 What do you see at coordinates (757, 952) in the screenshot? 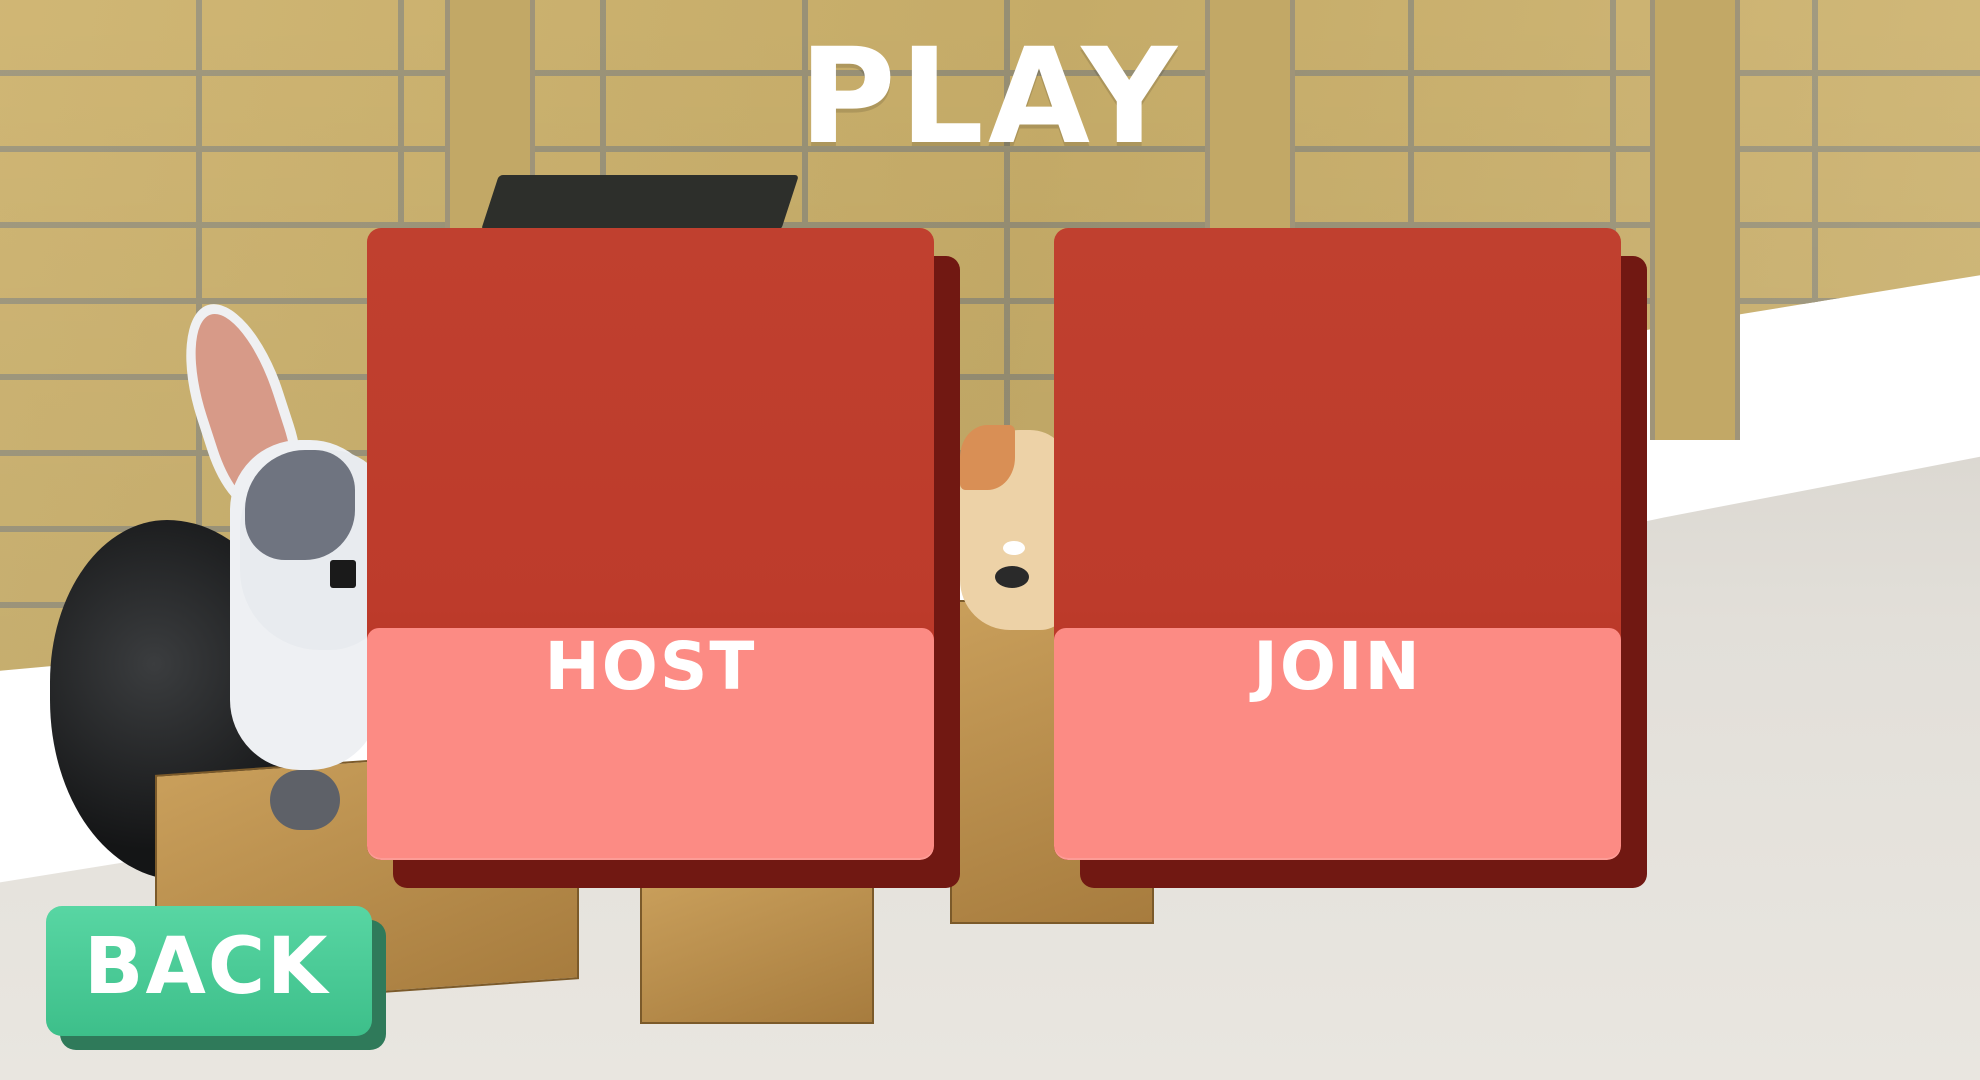
I see `cardboard-box` at bounding box center [757, 952].